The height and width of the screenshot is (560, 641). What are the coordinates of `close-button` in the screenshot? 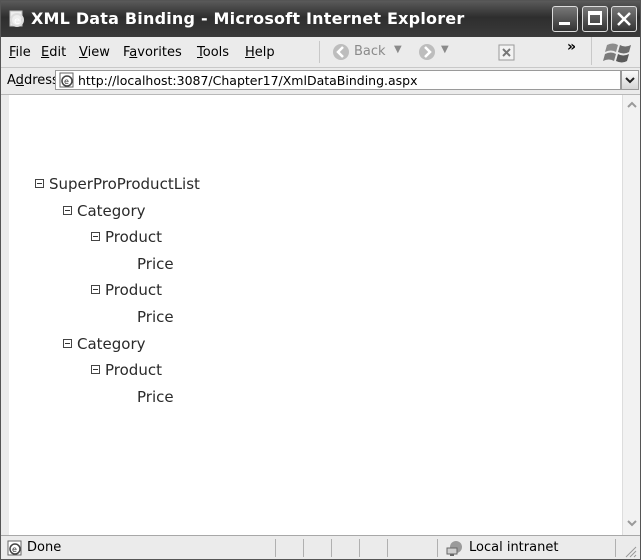 It's located at (624, 19).